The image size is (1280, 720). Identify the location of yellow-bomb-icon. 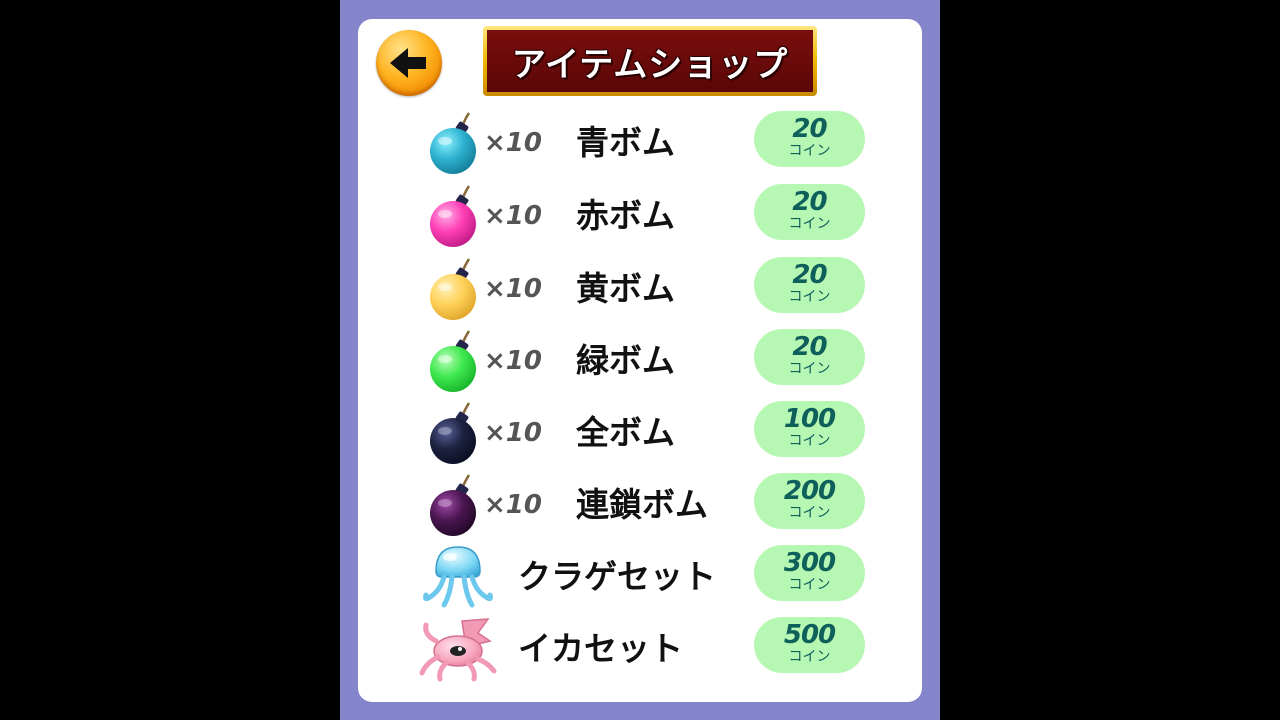
(453, 289).